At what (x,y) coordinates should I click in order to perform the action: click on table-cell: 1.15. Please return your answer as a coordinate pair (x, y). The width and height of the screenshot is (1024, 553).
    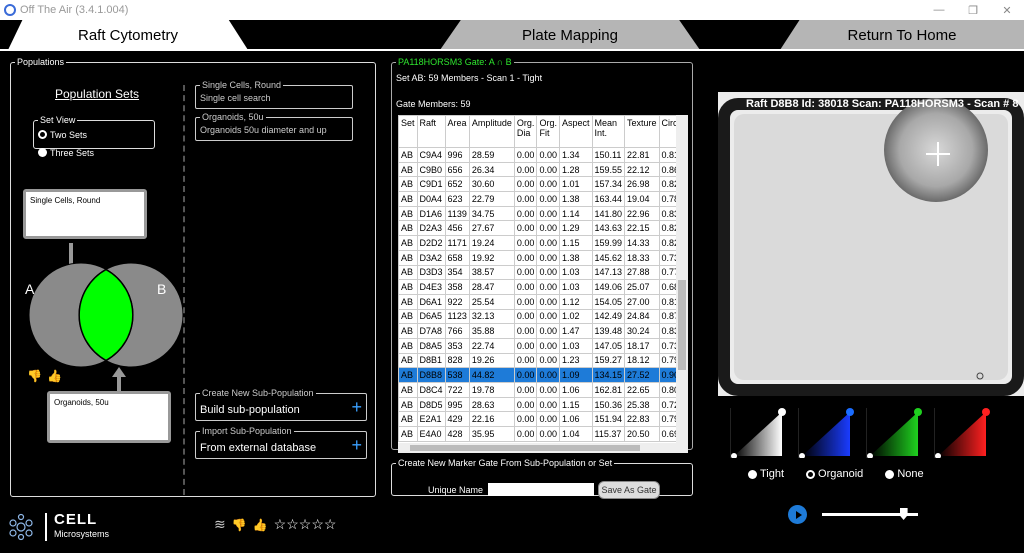
    Looking at the image, I should click on (575, 243).